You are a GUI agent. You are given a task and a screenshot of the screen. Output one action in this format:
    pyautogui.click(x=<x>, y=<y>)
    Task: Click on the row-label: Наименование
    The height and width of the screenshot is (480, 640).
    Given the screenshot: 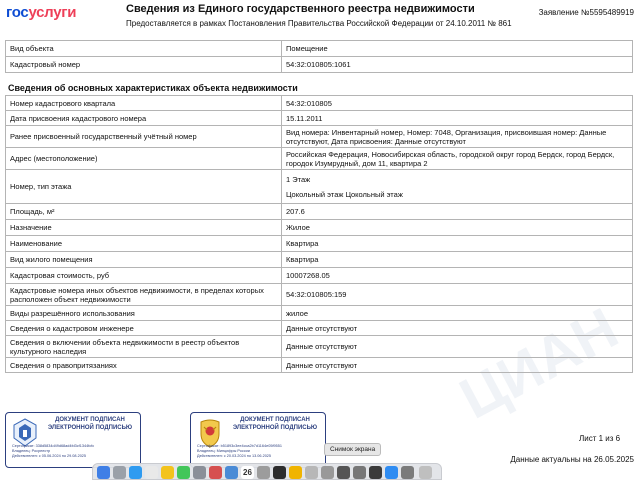 What is the action you would take?
    pyautogui.click(x=143, y=243)
    